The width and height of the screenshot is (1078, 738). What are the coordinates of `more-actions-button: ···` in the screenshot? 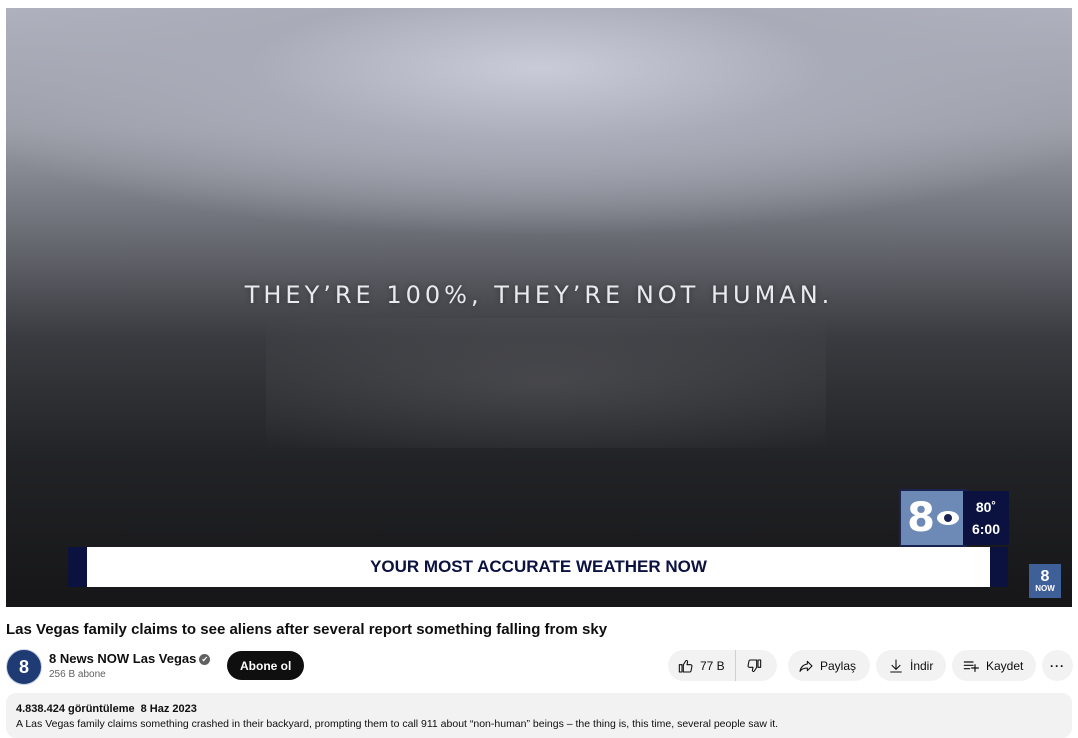 It's located at (1057, 665).